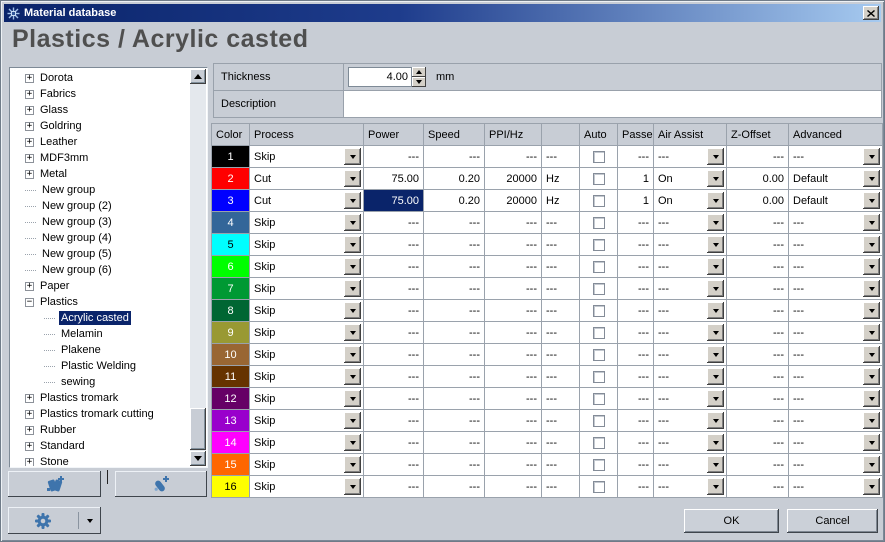 The image size is (885, 542). What do you see at coordinates (231, 443) in the screenshot?
I see `color-cell: 14` at bounding box center [231, 443].